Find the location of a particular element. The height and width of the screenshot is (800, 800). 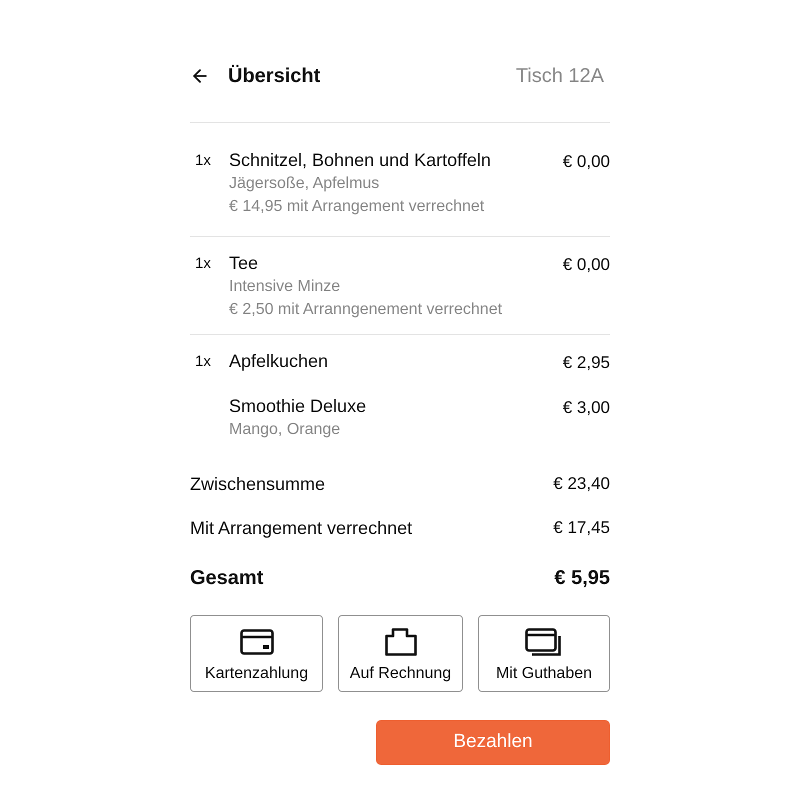

item-detail: Jägersoße, Apfelmus is located at coordinates (304, 184).